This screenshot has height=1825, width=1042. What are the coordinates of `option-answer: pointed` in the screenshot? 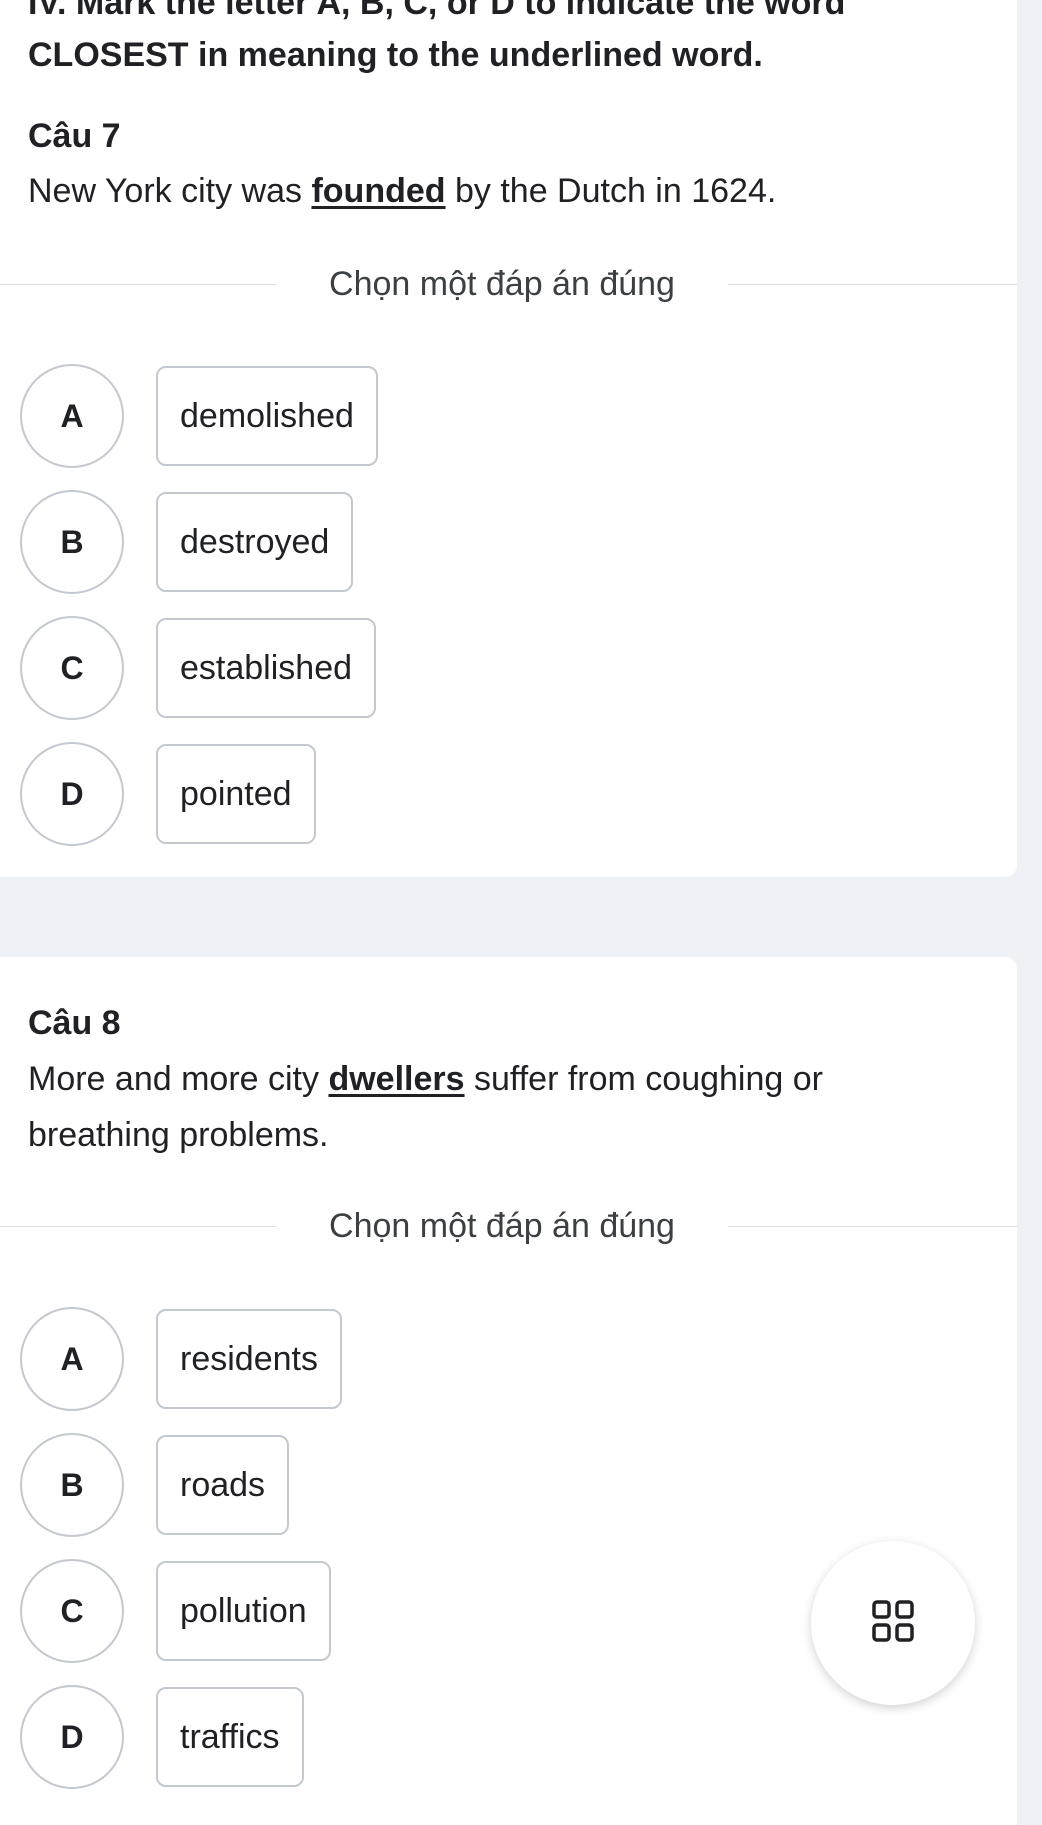 It's located at (236, 794).